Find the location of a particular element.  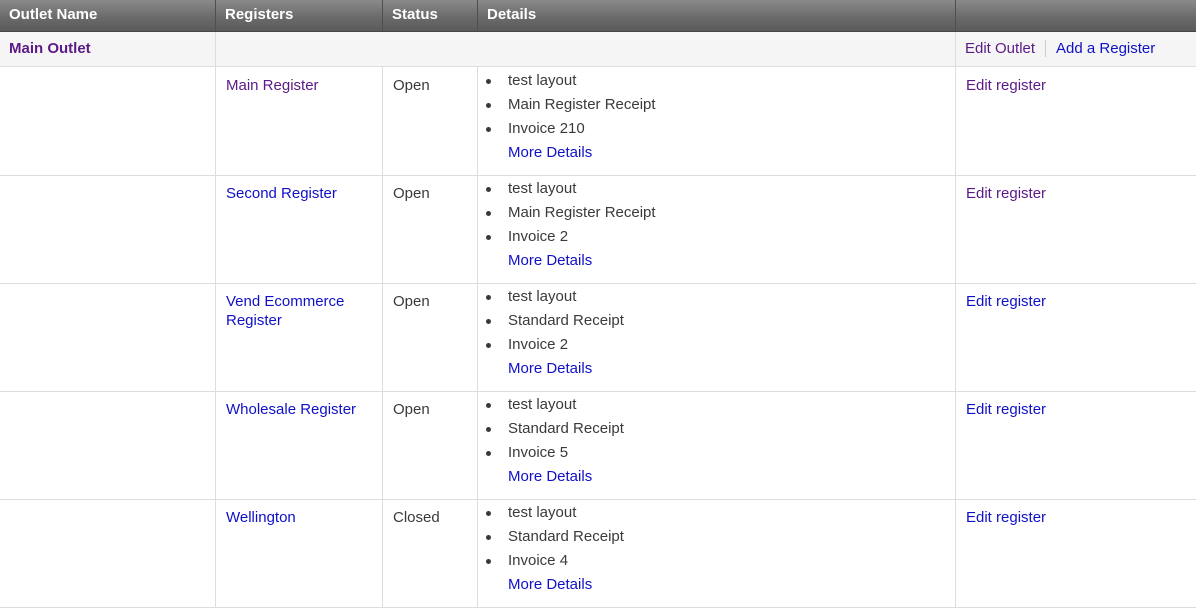

register-name-link: Main Register is located at coordinates (301, 85).